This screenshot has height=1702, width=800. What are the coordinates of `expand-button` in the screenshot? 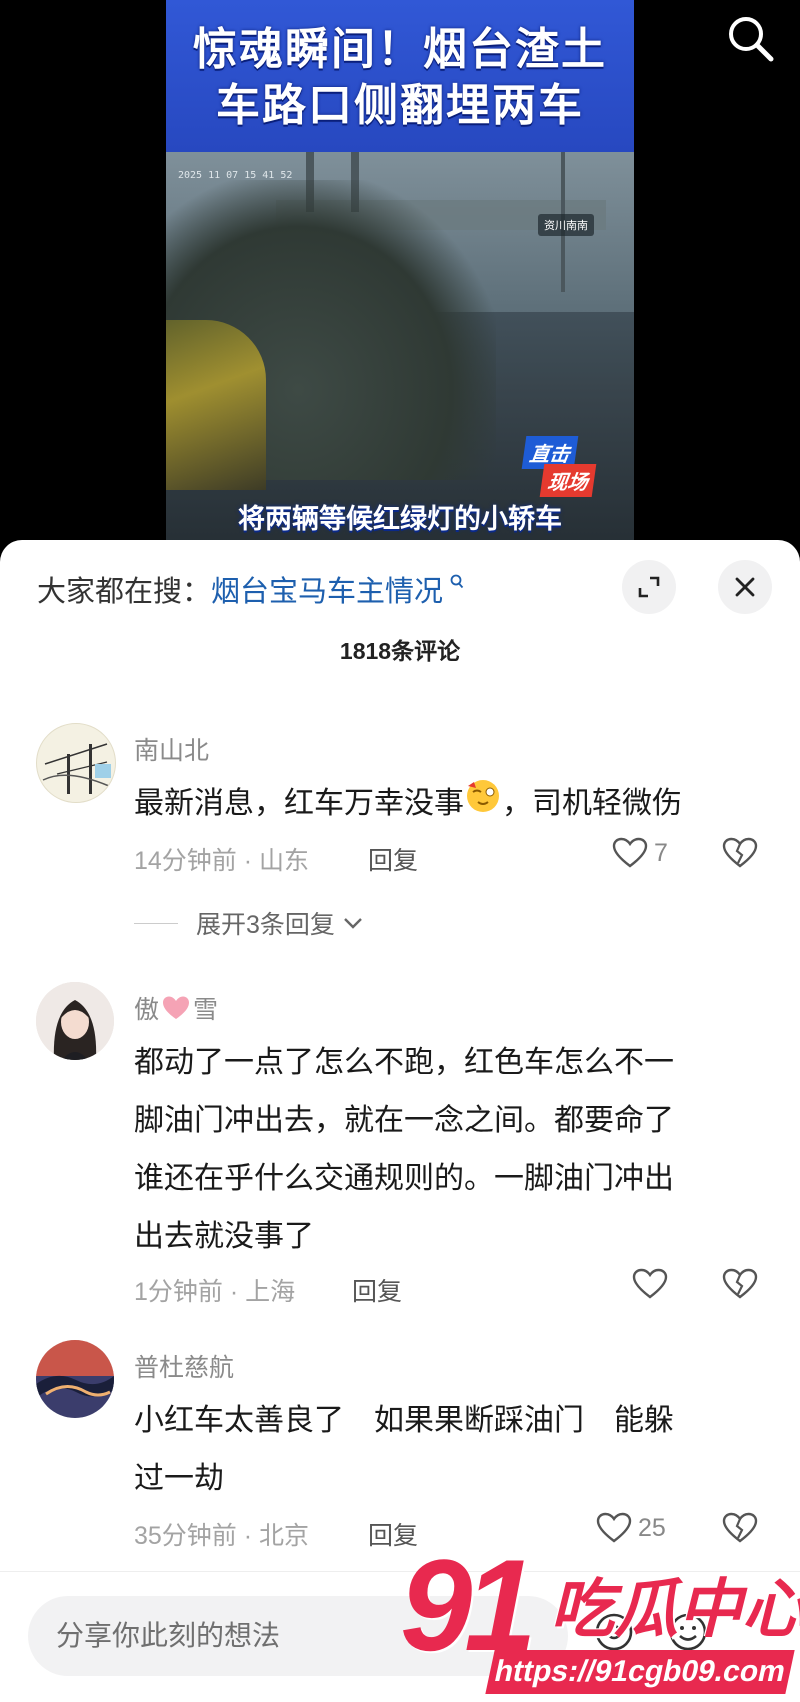 It's located at (649, 587).